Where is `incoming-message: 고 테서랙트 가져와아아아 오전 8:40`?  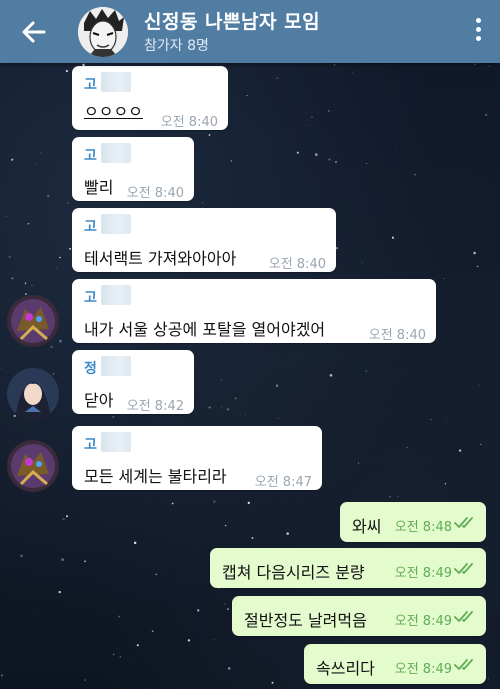
incoming-message: 고 테서랙트 가져와아아아 오전 8:40 is located at coordinates (204, 240).